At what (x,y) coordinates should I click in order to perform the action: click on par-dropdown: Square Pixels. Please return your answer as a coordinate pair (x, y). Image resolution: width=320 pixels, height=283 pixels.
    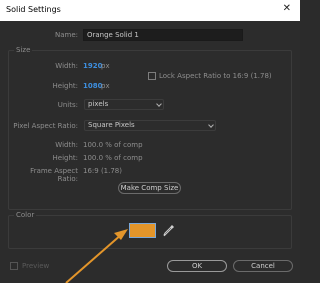
    Looking at the image, I should click on (150, 125).